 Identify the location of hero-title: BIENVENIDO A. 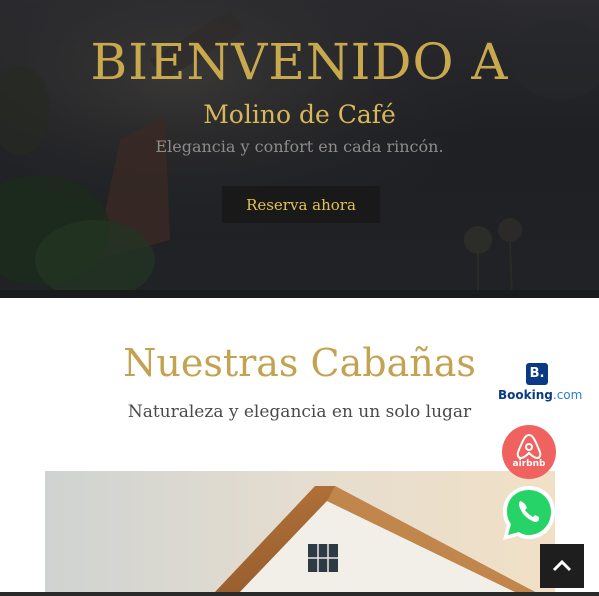
(299, 62).